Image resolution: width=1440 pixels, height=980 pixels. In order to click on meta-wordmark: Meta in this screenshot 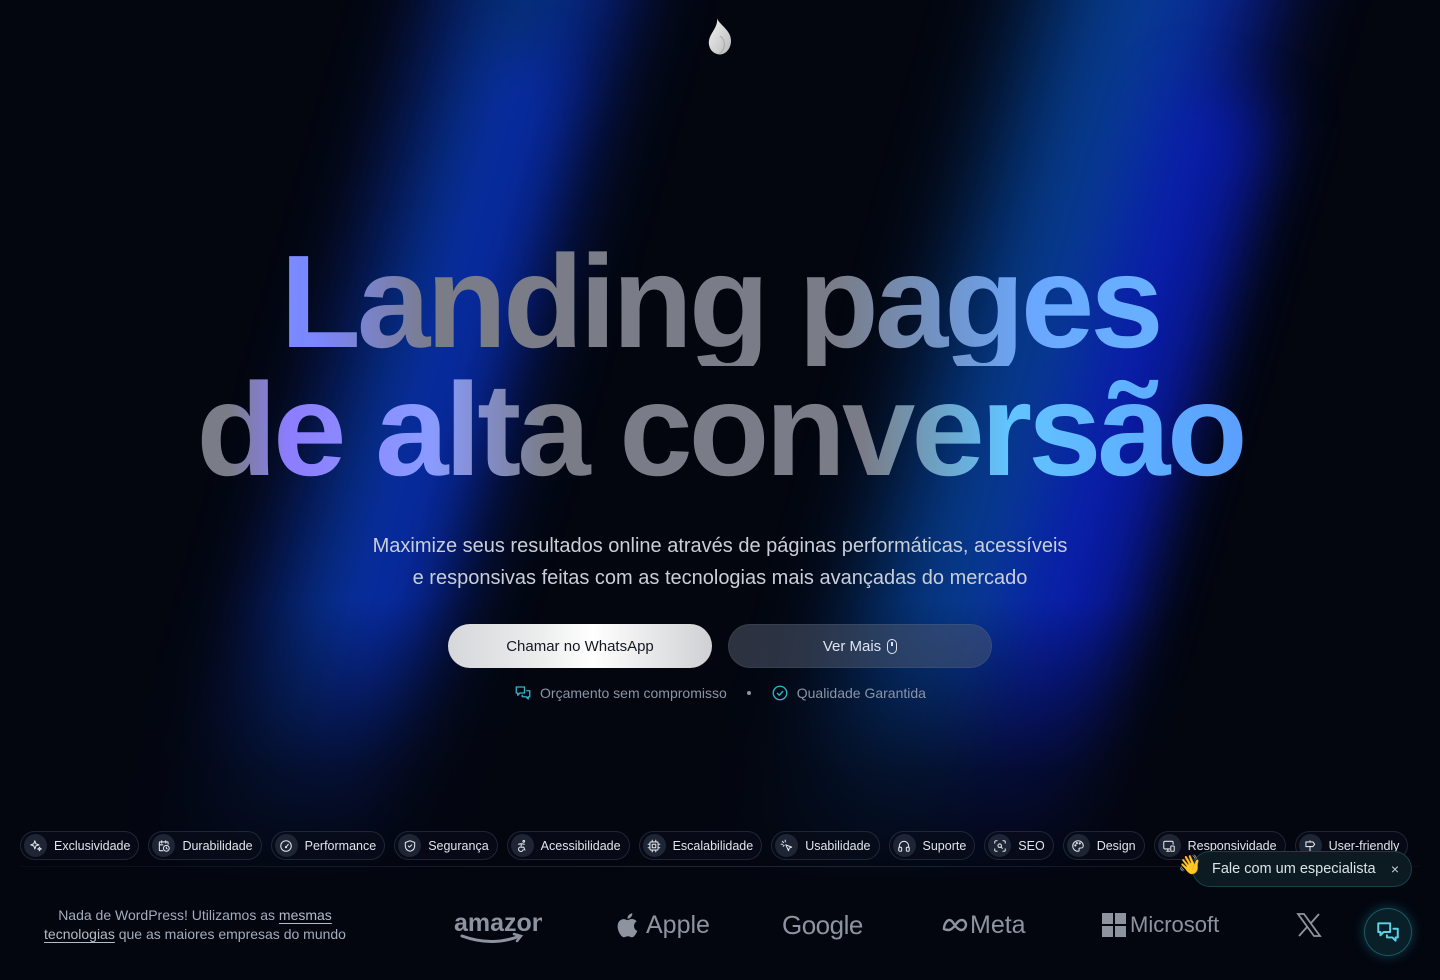, I will do `click(998, 924)`.